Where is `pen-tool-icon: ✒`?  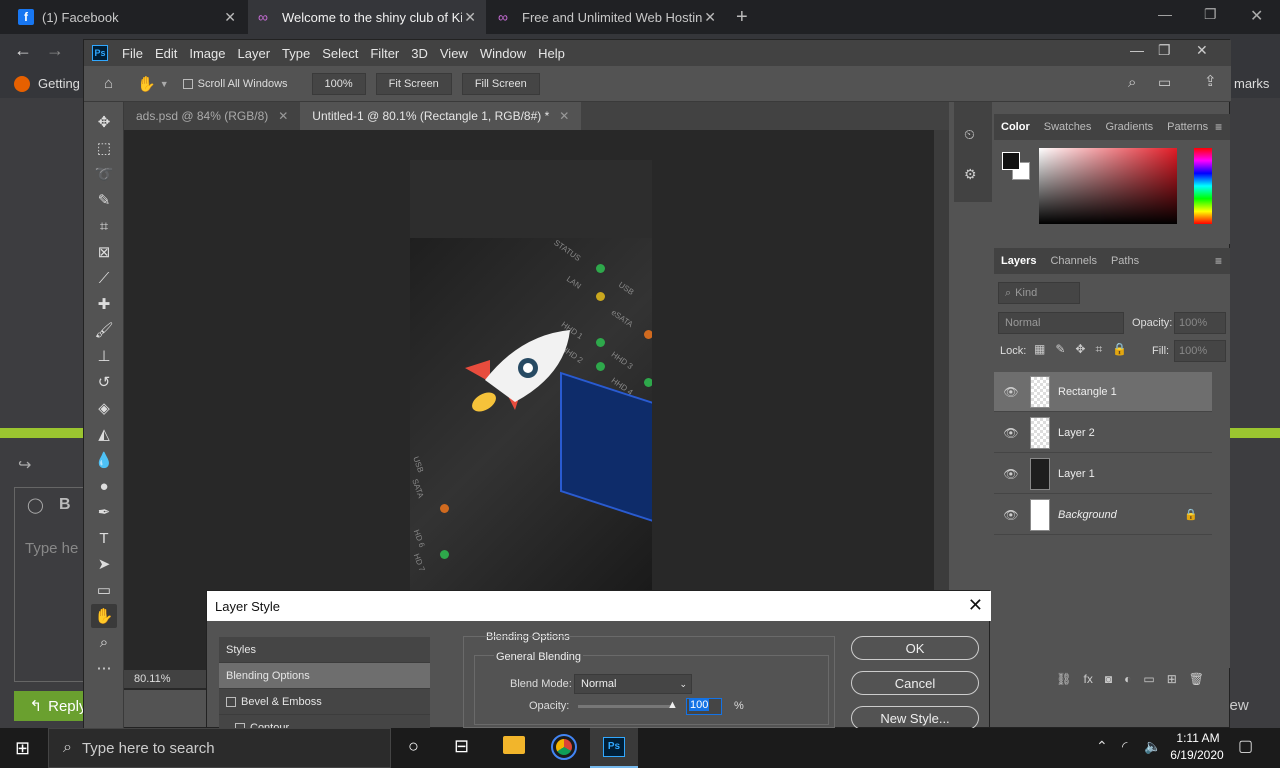 pen-tool-icon: ✒ is located at coordinates (104, 512).